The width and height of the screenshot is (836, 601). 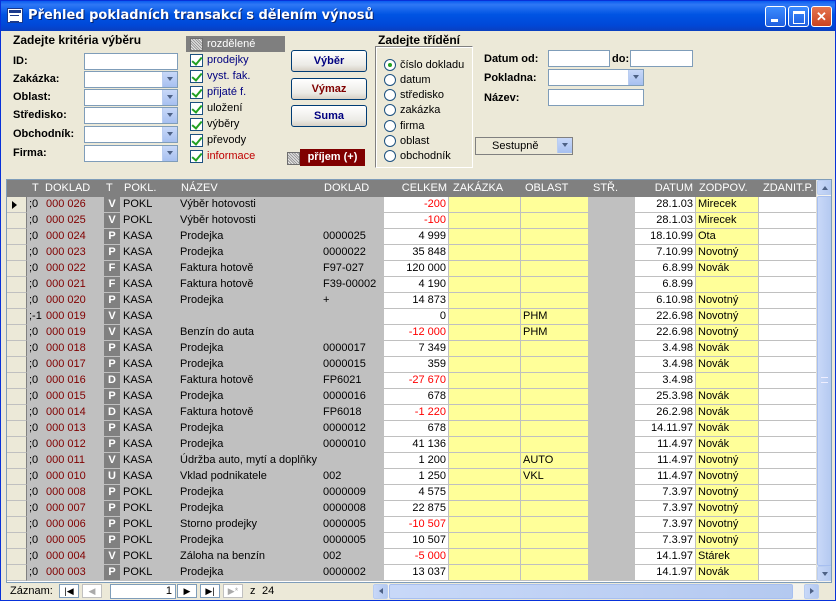 What do you see at coordinates (74, 349) in the screenshot?
I see `cell-doklad: 000 018` at bounding box center [74, 349].